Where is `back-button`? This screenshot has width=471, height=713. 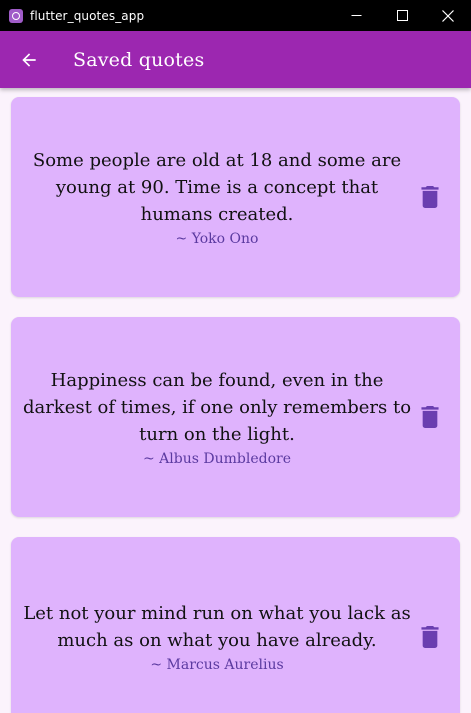
back-button is located at coordinates (29, 60).